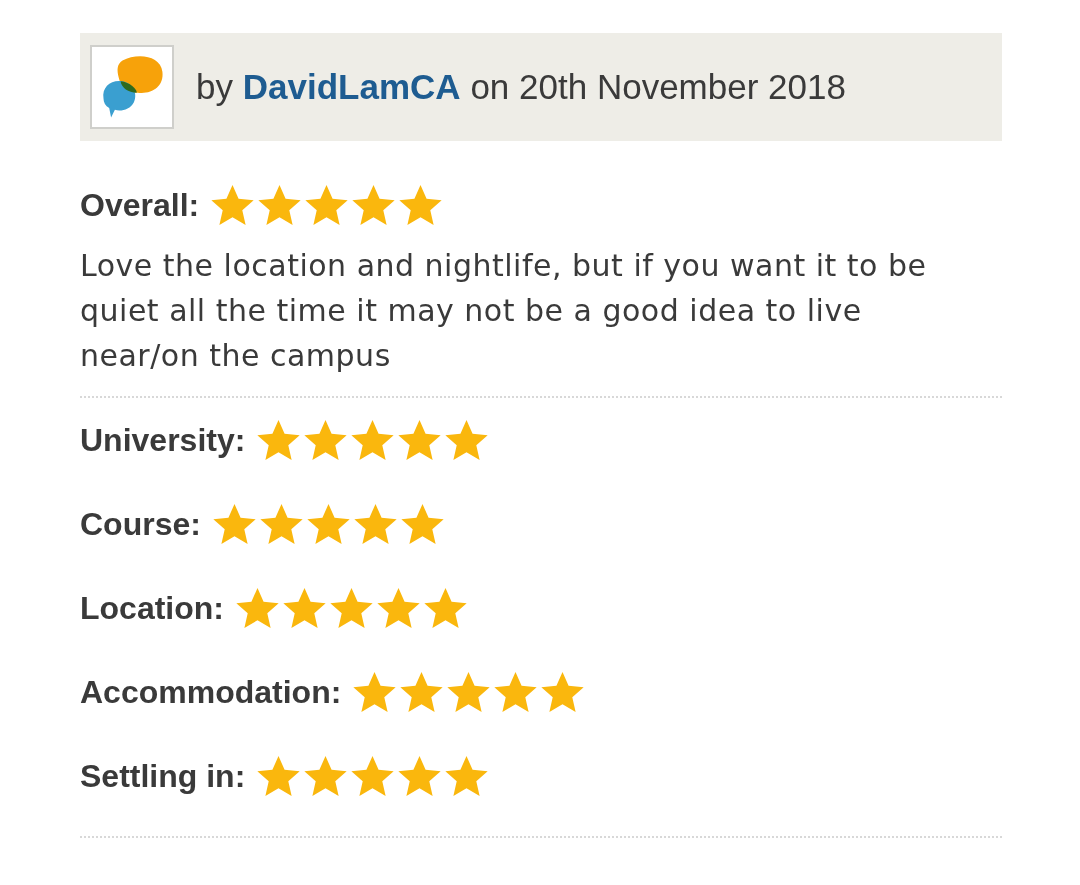 This screenshot has height=885, width=1080. Describe the element at coordinates (163, 440) in the screenshot. I see `rating-label: University:` at that location.